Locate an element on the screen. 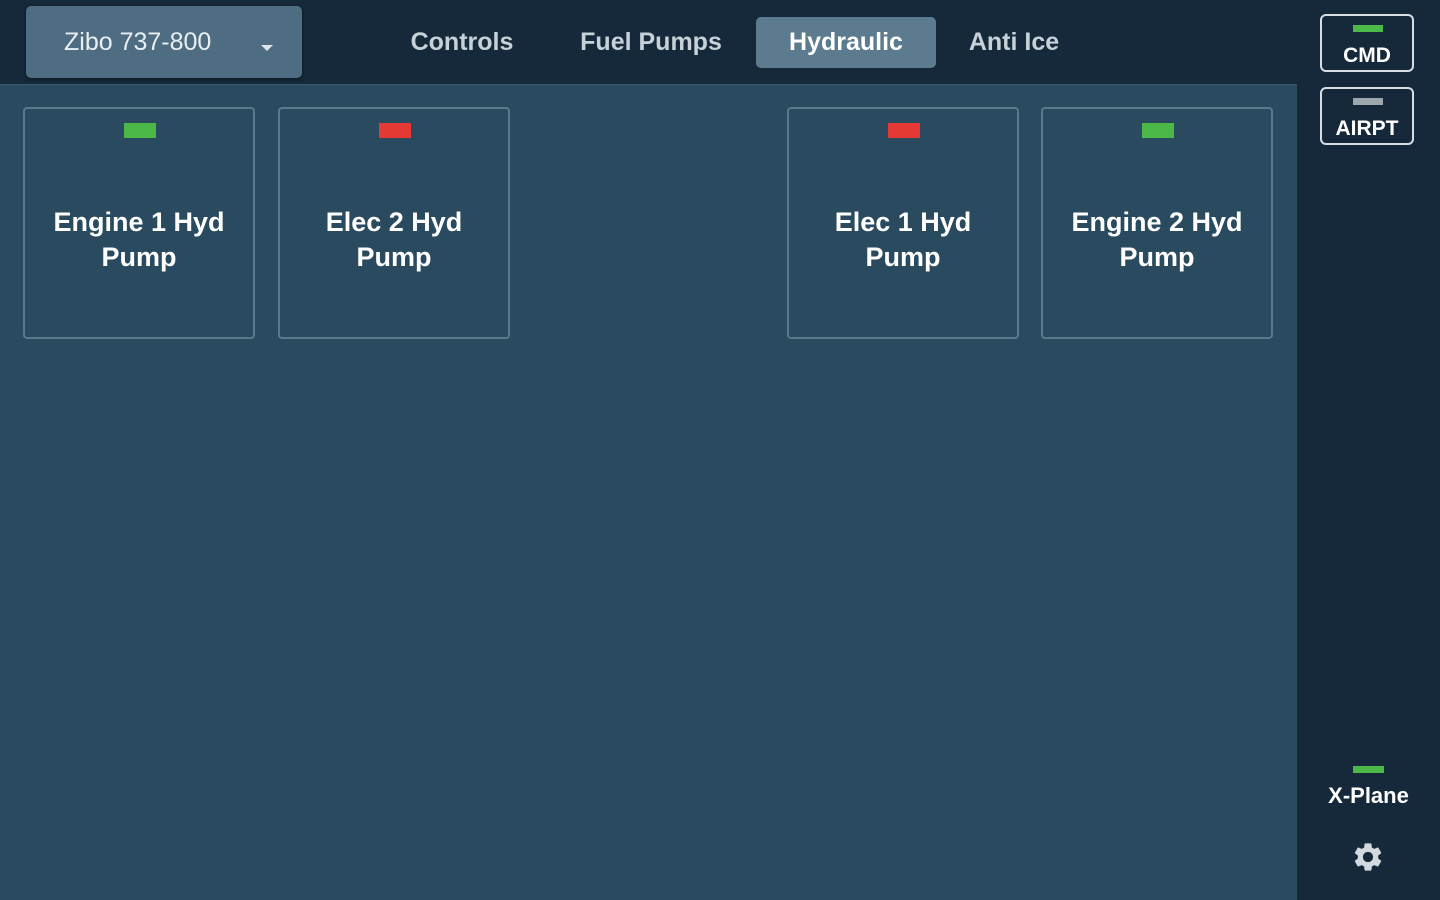 The width and height of the screenshot is (1440, 900). tile-label: Engine 1 Hyd Pump is located at coordinates (139, 239).